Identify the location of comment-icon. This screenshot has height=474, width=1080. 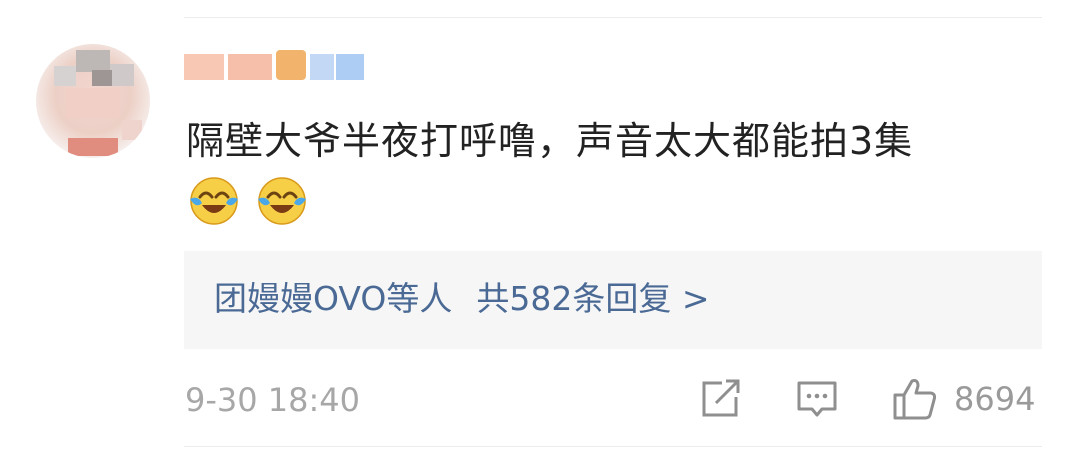
(817, 399).